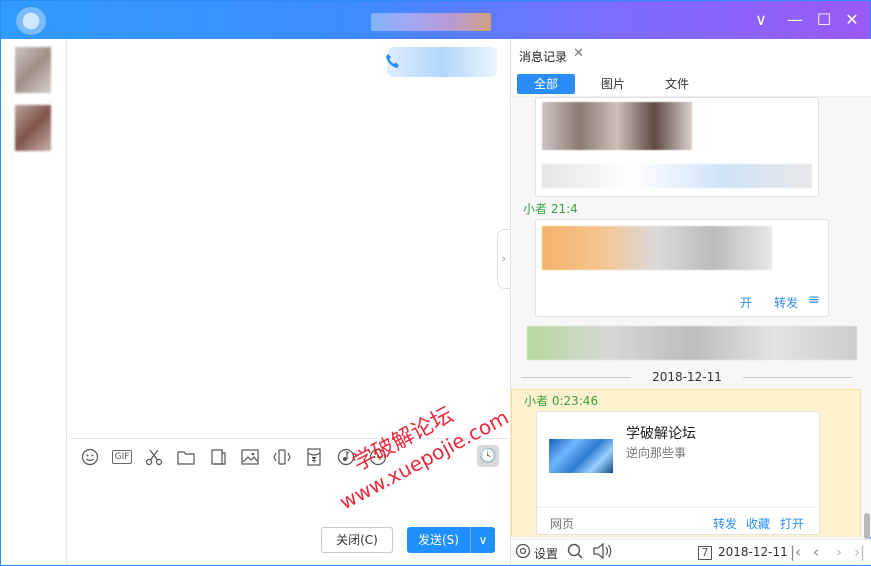  Describe the element at coordinates (761, 20) in the screenshot. I see `collapse-window-button: ∨` at that location.